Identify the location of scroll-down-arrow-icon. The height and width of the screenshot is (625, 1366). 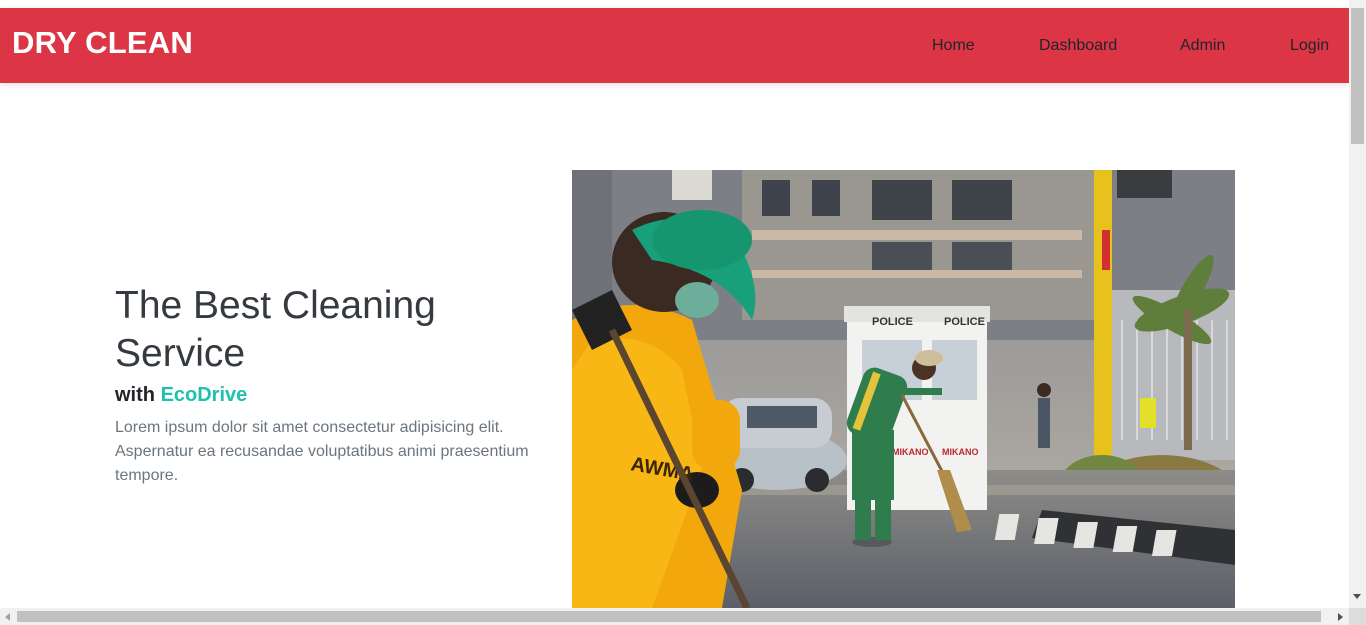
(1357, 596).